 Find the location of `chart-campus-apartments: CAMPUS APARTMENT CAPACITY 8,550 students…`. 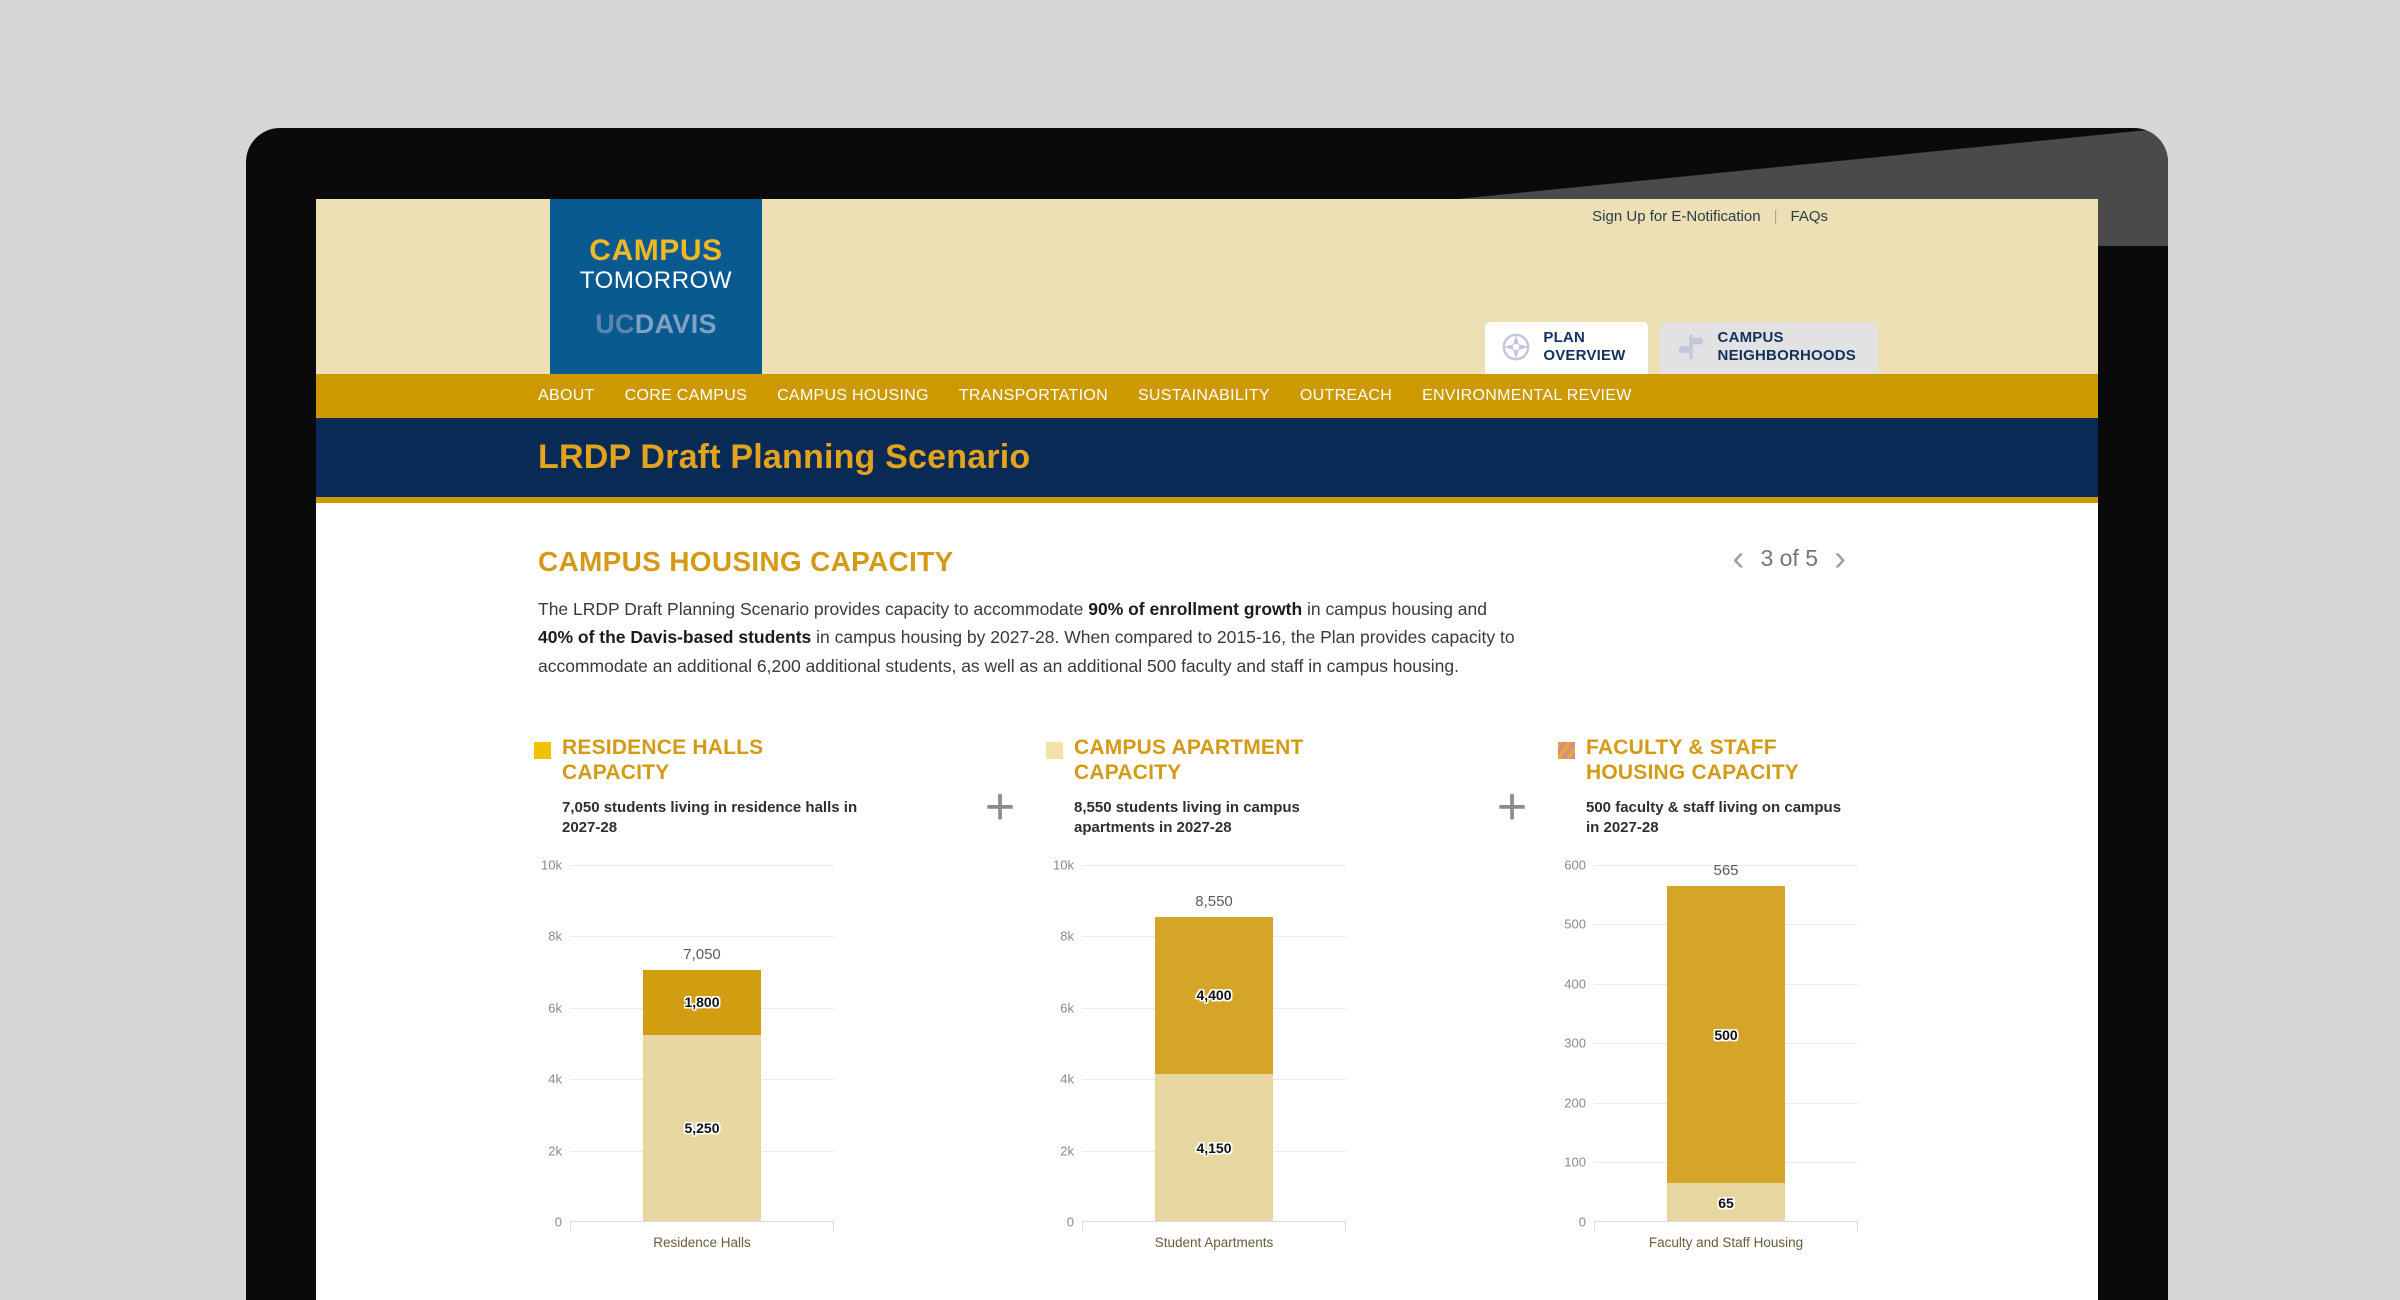

chart-campus-apartments: CAMPUS APARTMENT CAPACITY 8,550 students… is located at coordinates (1256, 993).